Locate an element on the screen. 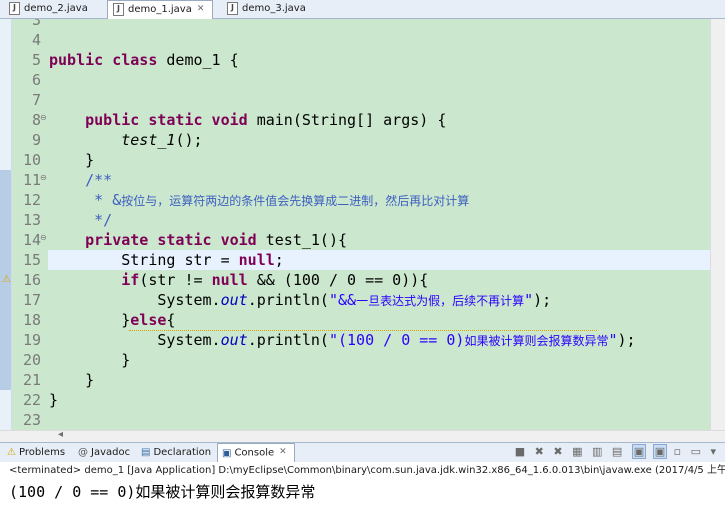 This screenshot has width=725, height=514. code-line: 4 is located at coordinates (355, 40).